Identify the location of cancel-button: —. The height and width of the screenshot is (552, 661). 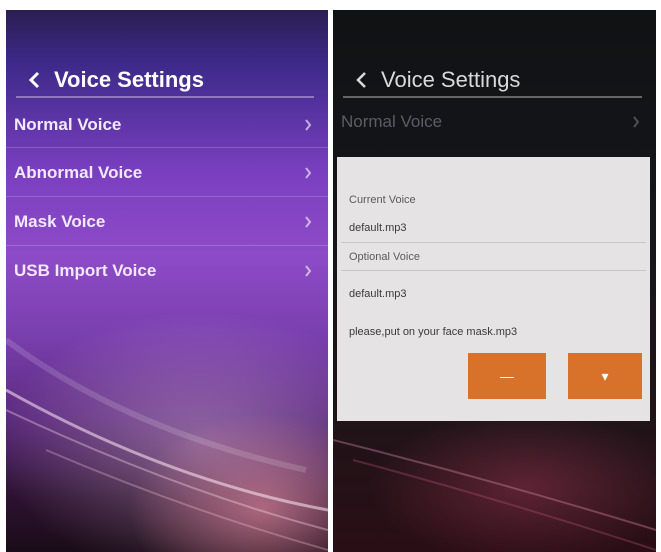
(507, 376).